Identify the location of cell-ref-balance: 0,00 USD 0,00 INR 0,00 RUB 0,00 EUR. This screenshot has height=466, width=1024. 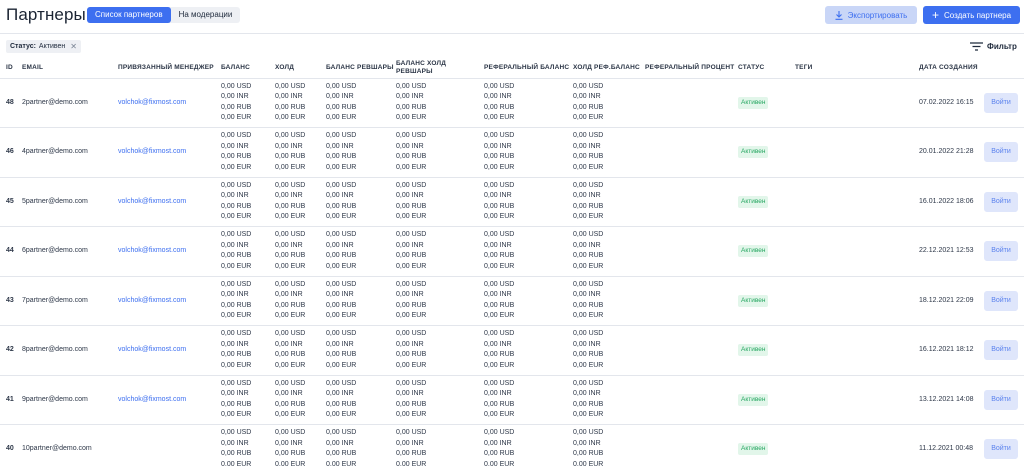
(528, 445).